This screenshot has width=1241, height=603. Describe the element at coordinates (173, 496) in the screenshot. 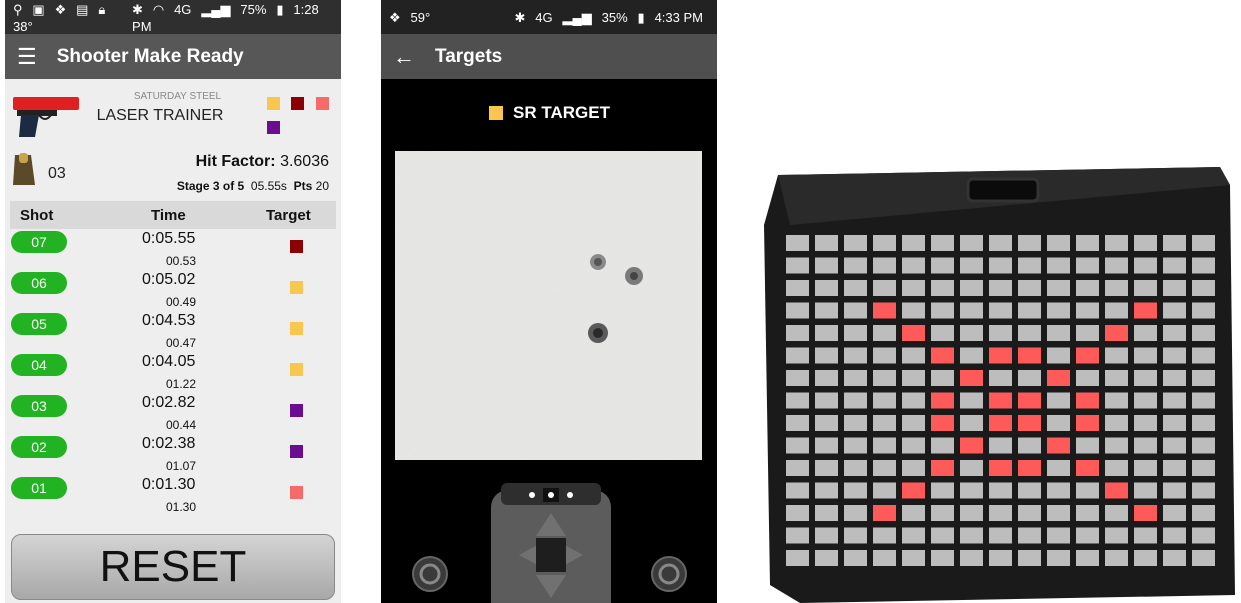

I see `shot-row: 01 0:01.30 01.30` at that location.